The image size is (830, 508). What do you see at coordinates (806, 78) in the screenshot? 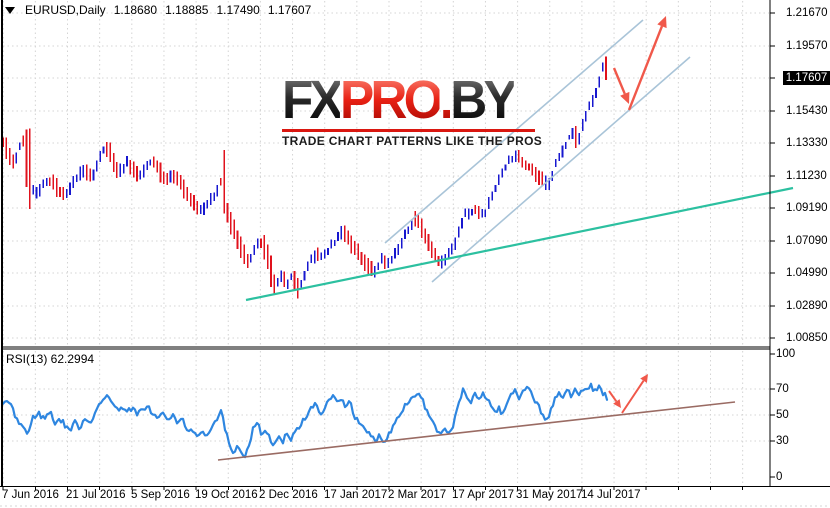
I see `current-price-tag: 1.17607` at bounding box center [806, 78].